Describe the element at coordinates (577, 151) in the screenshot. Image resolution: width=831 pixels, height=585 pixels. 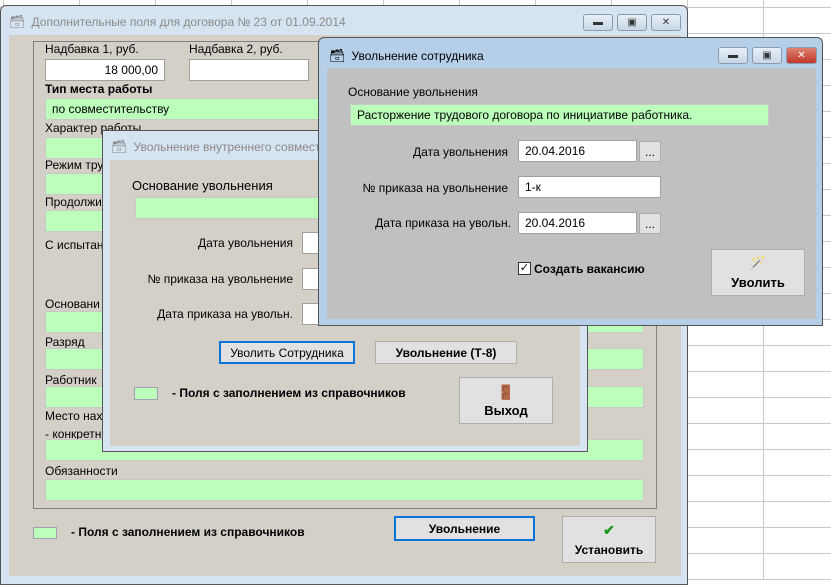
I see `data-input: 20.04.2016` at that location.